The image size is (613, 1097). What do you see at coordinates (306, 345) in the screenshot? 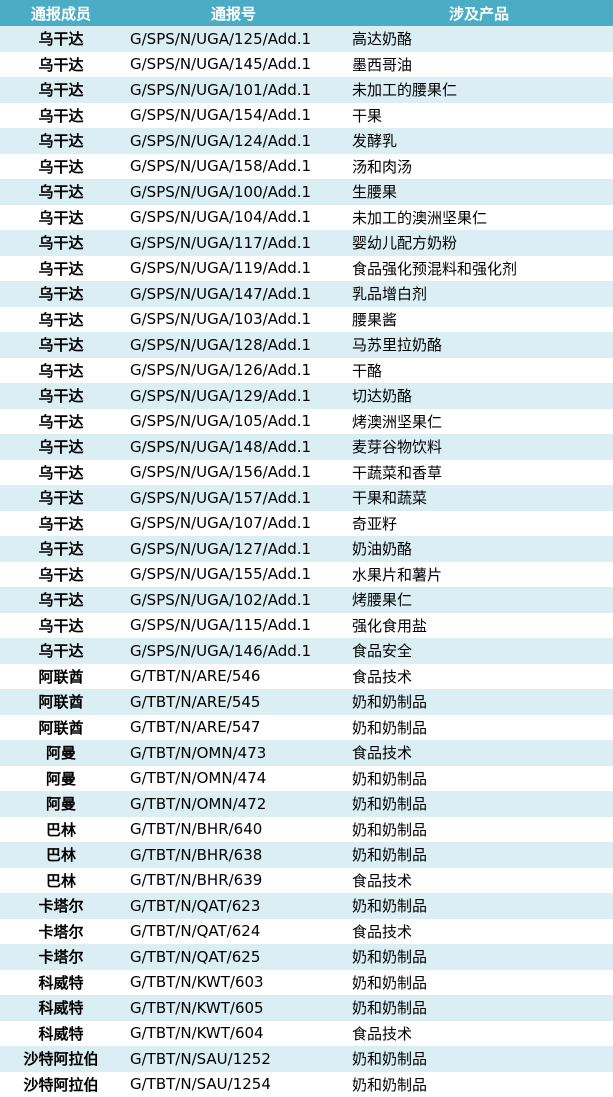
I see `table-row: 乌干达 G/SPS/N/UGA/128/Add.1 马苏里拉奶酪` at bounding box center [306, 345].